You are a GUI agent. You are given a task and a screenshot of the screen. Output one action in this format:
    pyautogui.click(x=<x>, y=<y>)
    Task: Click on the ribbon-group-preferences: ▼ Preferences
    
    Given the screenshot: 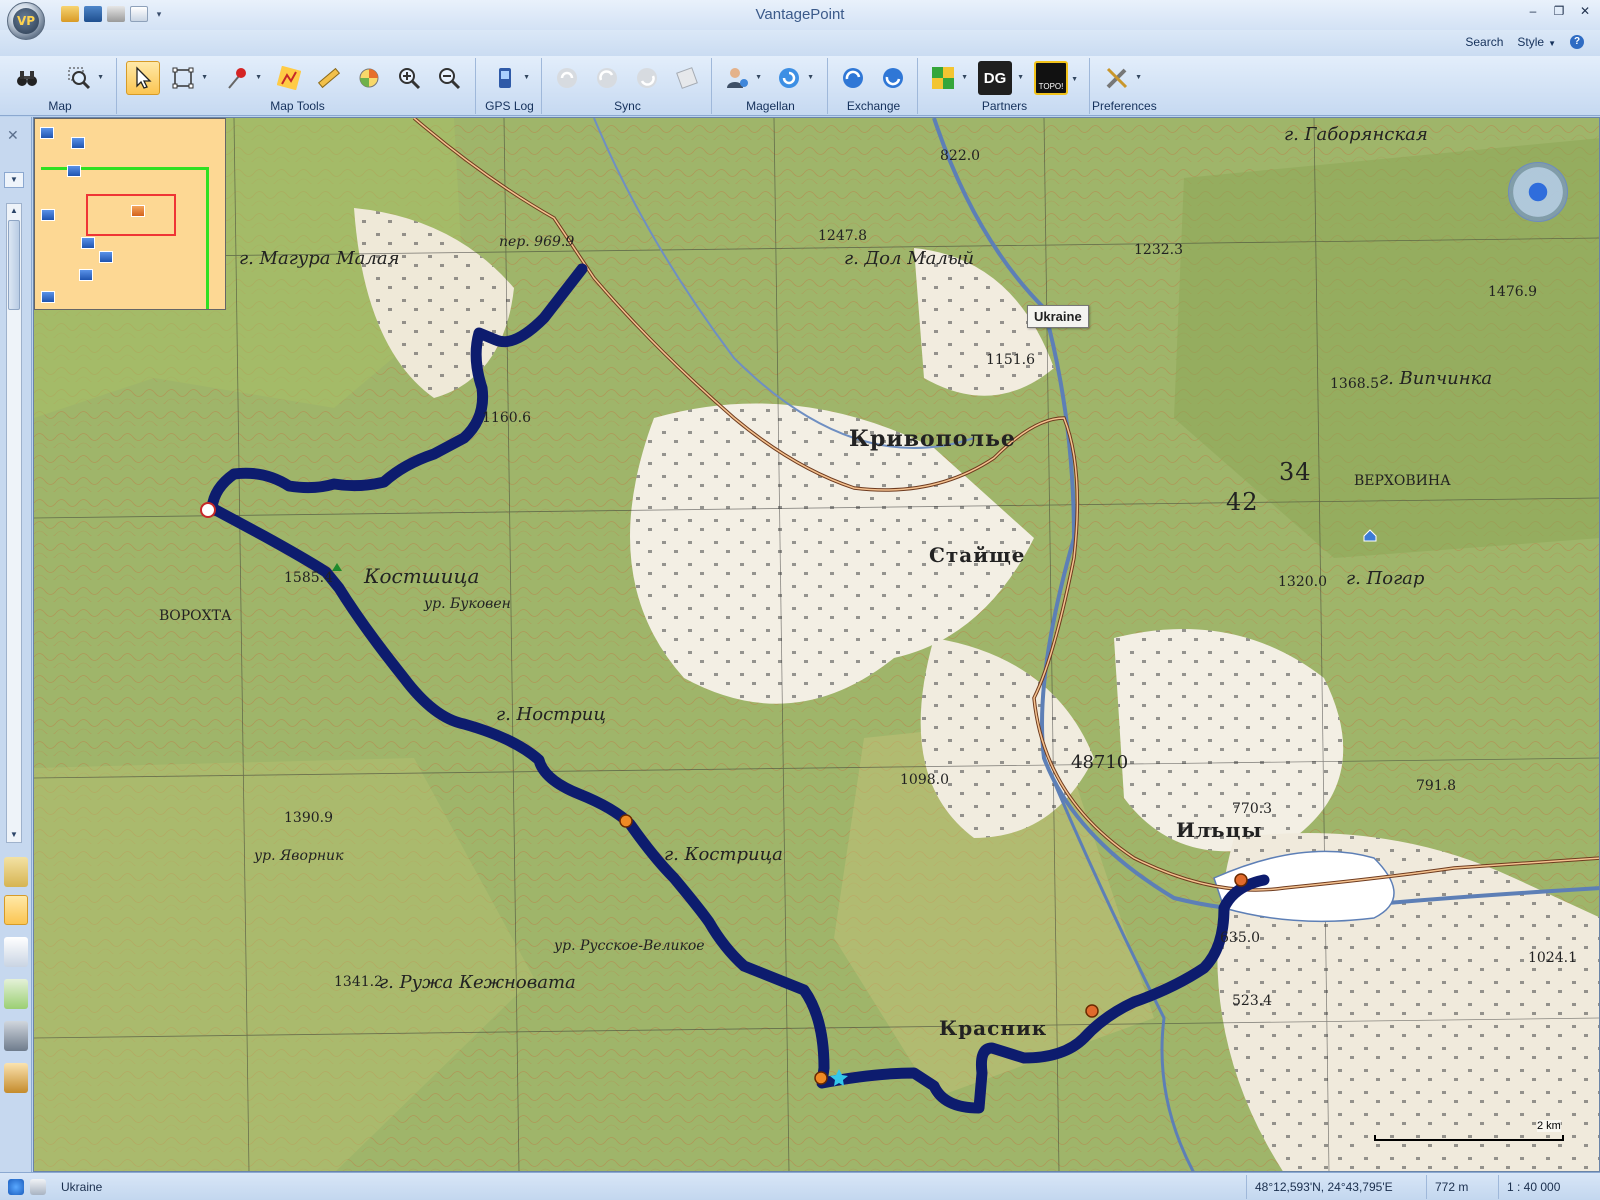 What is the action you would take?
    pyautogui.click(x=1124, y=86)
    